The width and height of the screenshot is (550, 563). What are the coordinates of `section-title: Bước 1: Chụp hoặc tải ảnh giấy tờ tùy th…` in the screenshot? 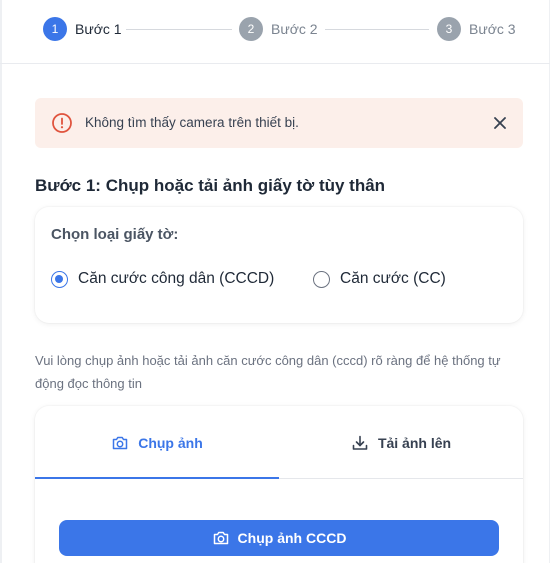 It's located at (210, 185).